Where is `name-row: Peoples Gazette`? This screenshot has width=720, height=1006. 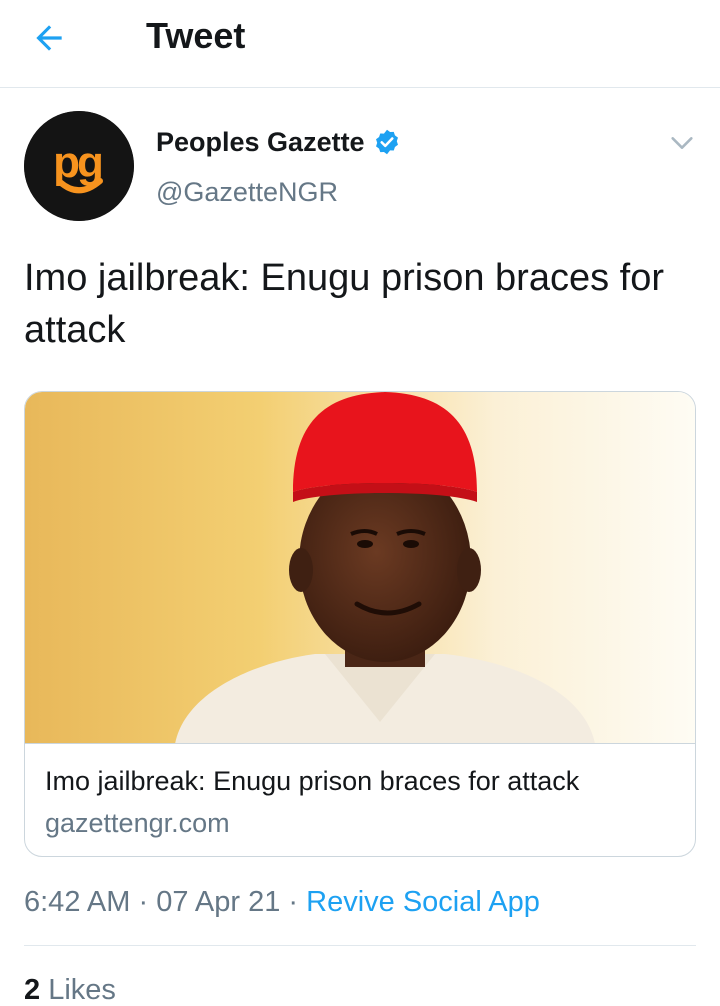 name-row: Peoples Gazette is located at coordinates (278, 142).